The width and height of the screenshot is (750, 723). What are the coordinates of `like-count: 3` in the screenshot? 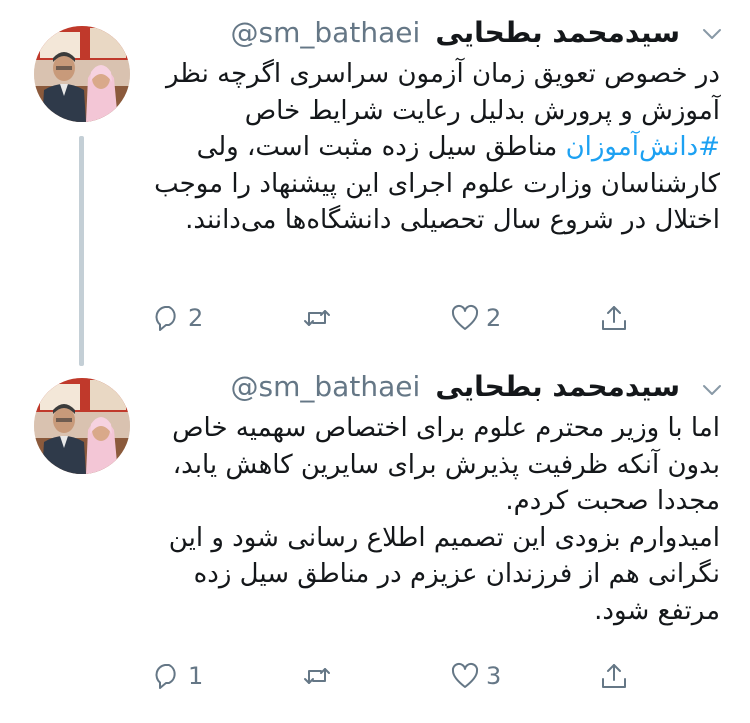 It's located at (494, 676).